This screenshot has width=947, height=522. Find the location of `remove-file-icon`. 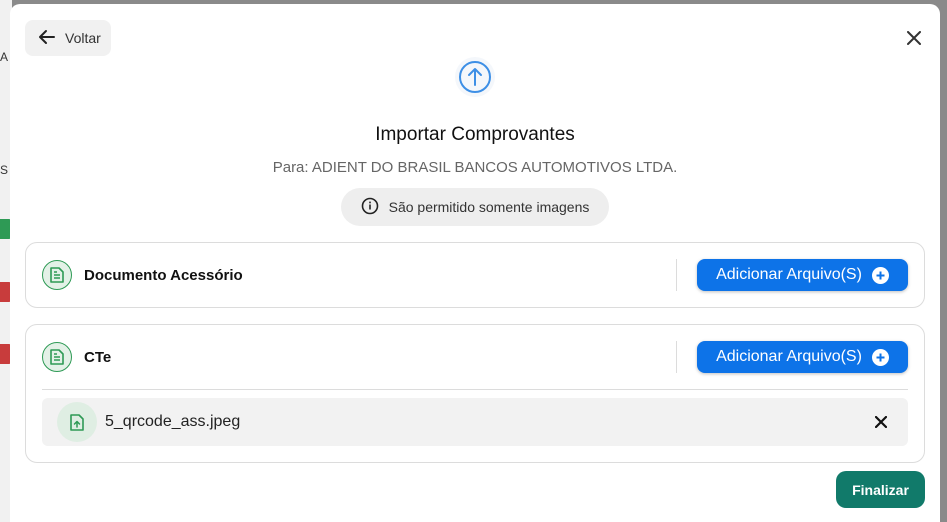

remove-file-icon is located at coordinates (881, 422).